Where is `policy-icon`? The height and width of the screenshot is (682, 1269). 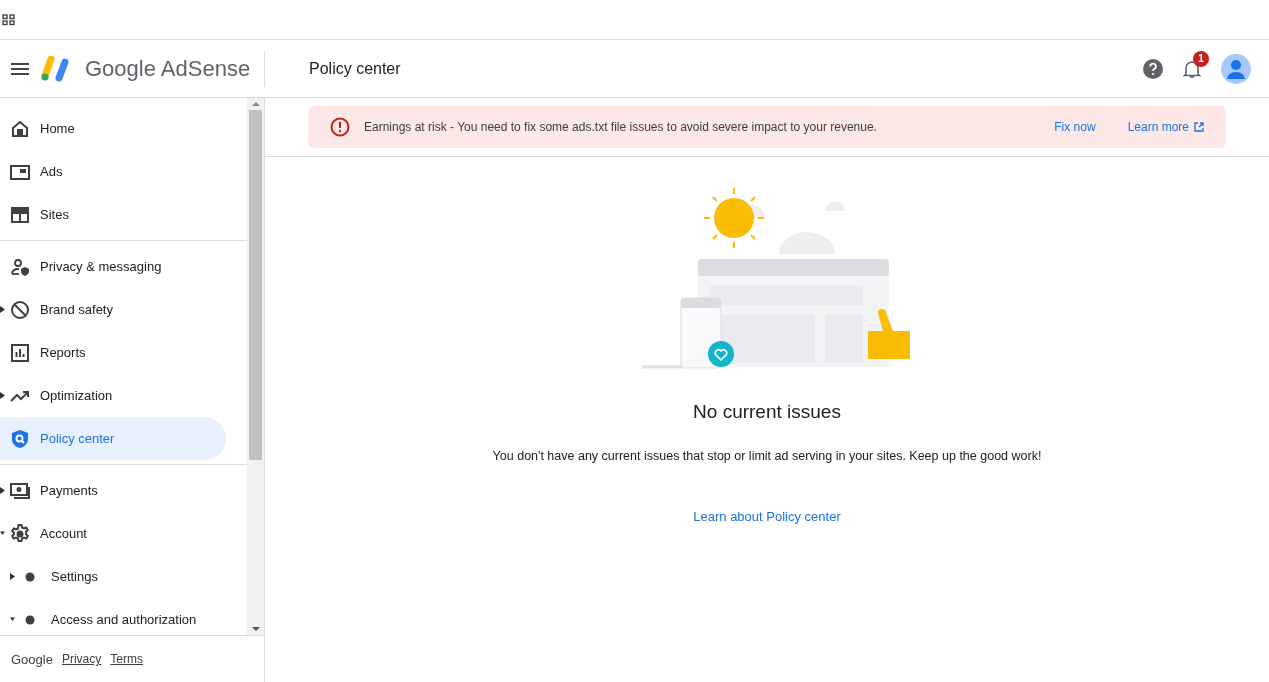 policy-icon is located at coordinates (20, 438).